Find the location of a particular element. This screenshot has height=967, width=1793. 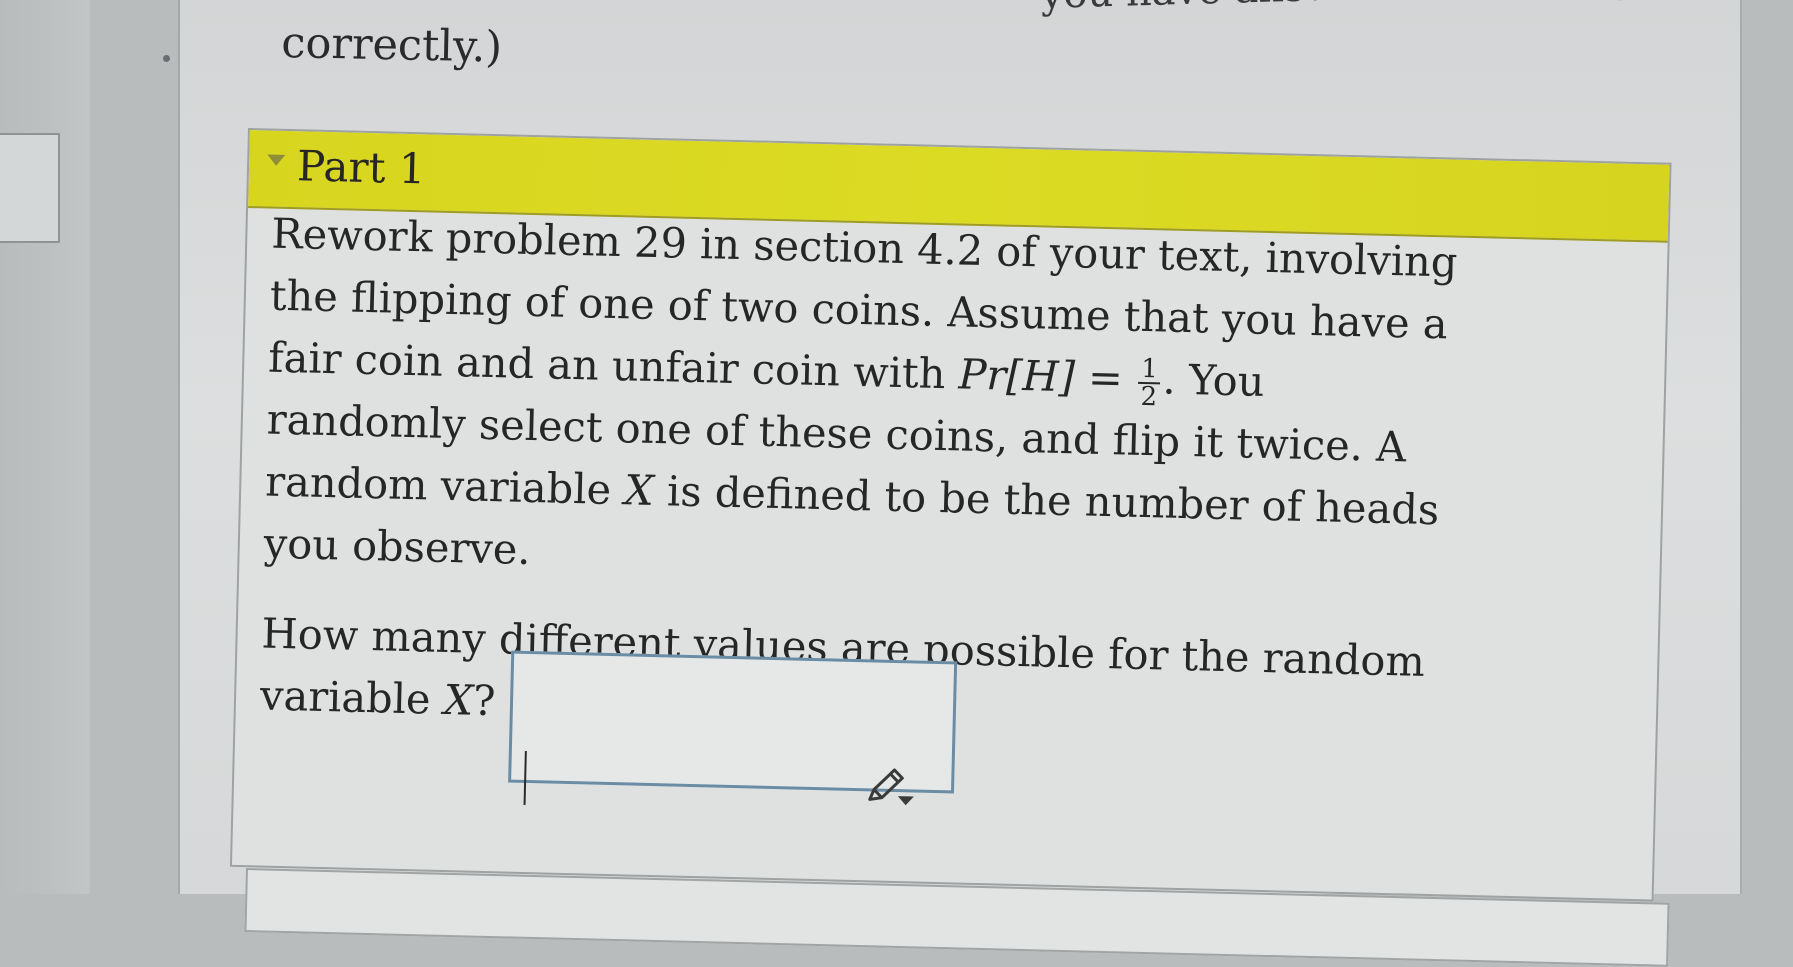

previous-text-continuation: correctly.) is located at coordinates (391, 45).